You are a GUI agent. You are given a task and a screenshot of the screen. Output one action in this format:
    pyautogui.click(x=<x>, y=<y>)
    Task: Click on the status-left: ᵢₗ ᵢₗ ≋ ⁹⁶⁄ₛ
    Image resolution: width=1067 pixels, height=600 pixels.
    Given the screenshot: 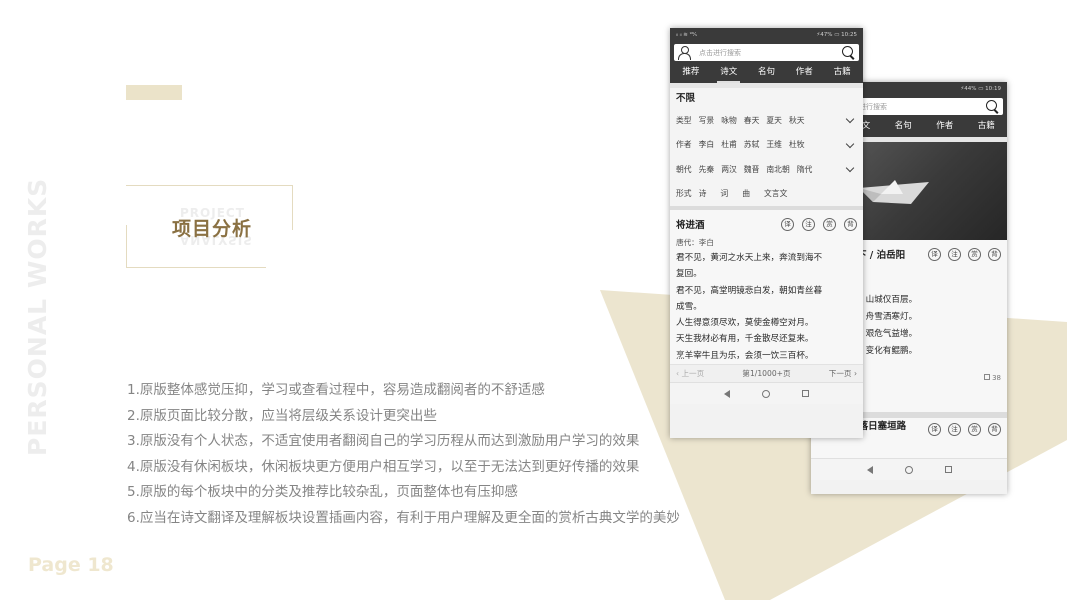 What is the action you would take?
    pyautogui.click(x=687, y=35)
    